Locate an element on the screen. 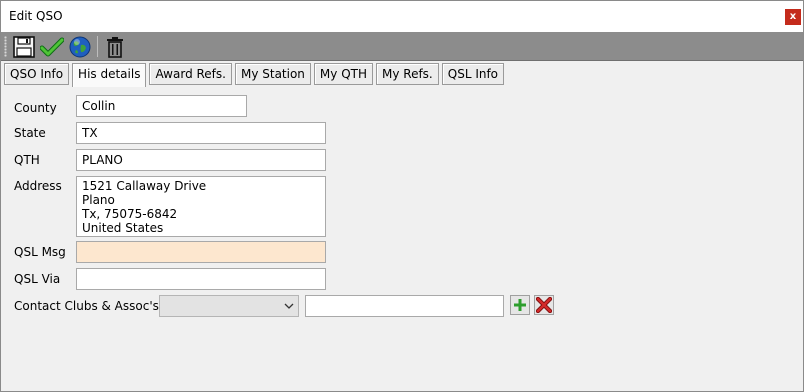 The width and height of the screenshot is (804, 392). lookup-button is located at coordinates (80, 47).